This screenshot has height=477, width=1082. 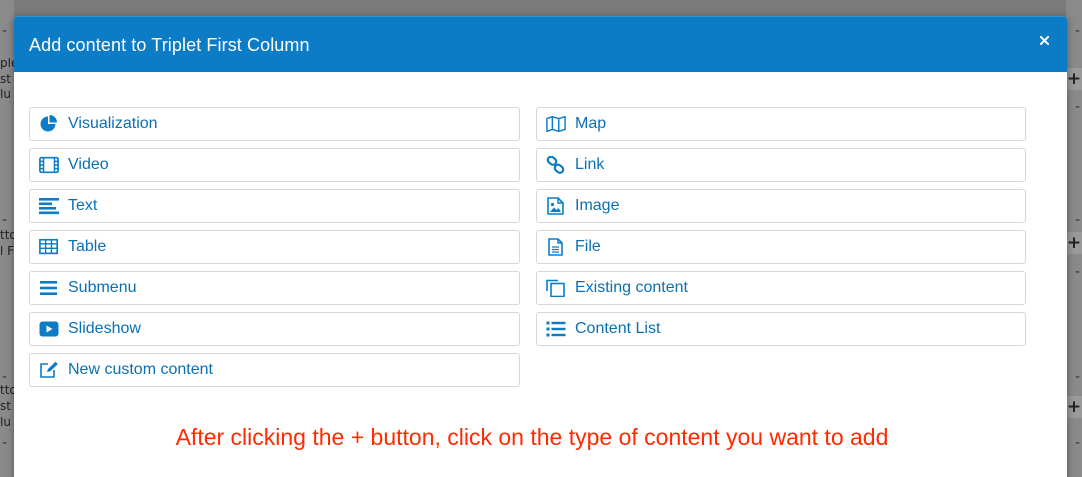 What do you see at coordinates (274, 124) in the screenshot?
I see `visualization-option: Visualization` at bounding box center [274, 124].